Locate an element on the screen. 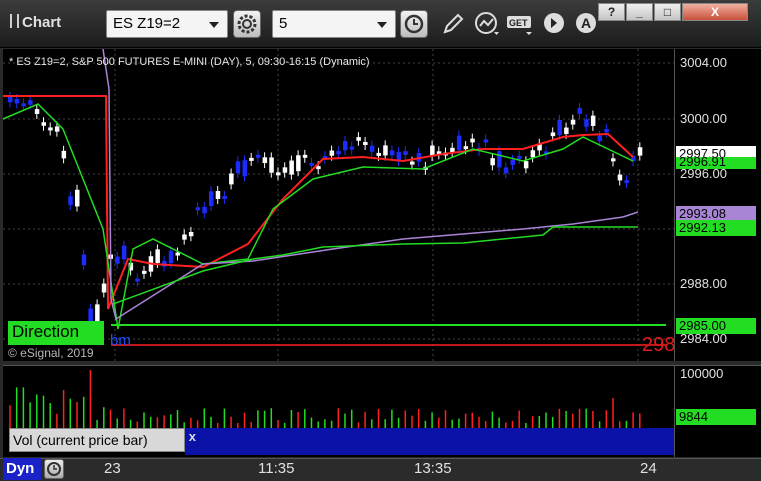  app-title: Chart is located at coordinates (35, 22).